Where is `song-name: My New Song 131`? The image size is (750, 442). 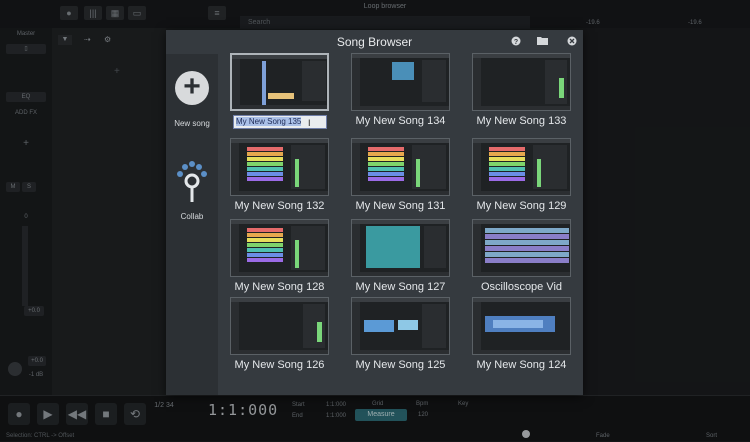 song-name: My New Song 131 is located at coordinates (400, 206).